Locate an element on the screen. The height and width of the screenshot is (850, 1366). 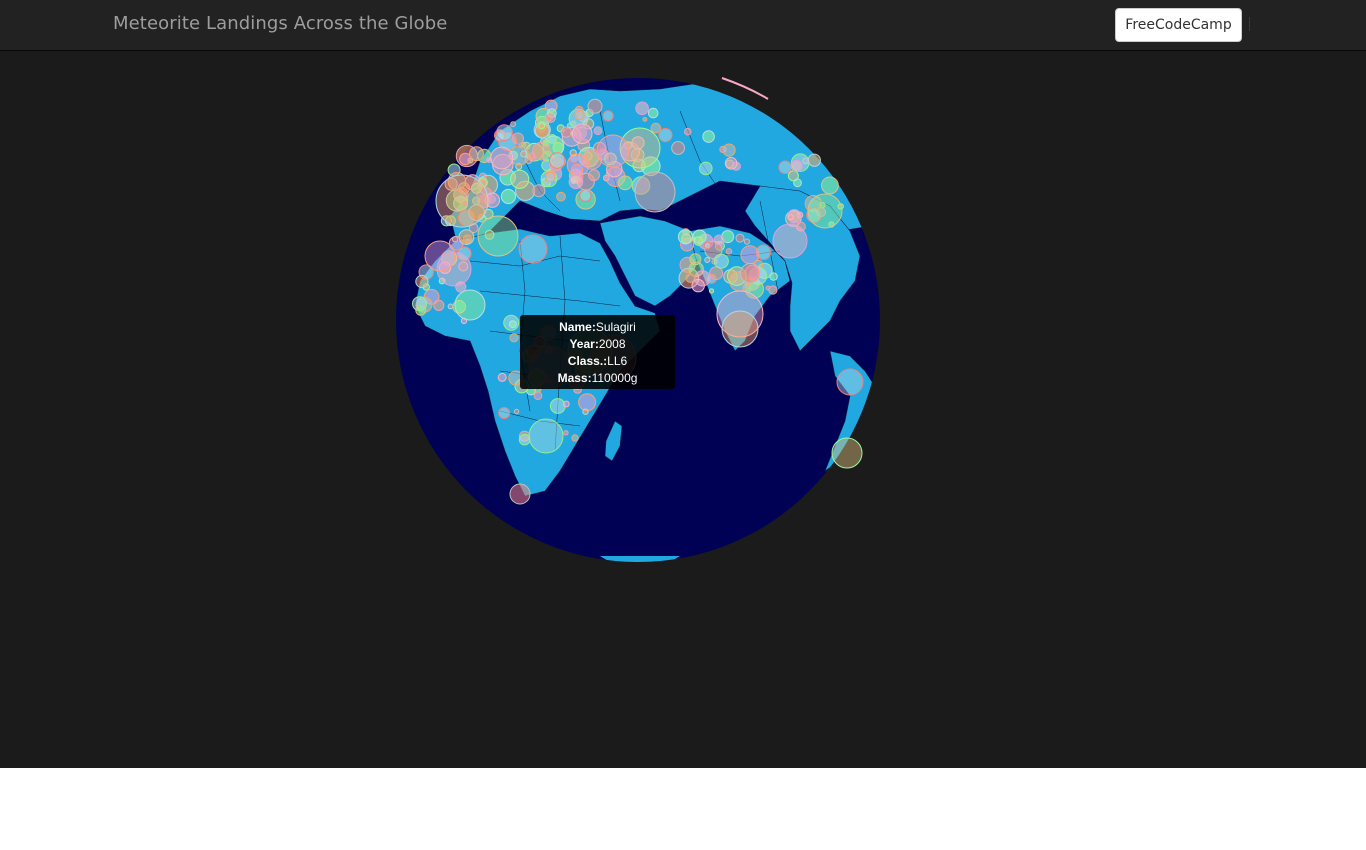
tooltip-year-row: Year:2008 is located at coordinates (597, 344).